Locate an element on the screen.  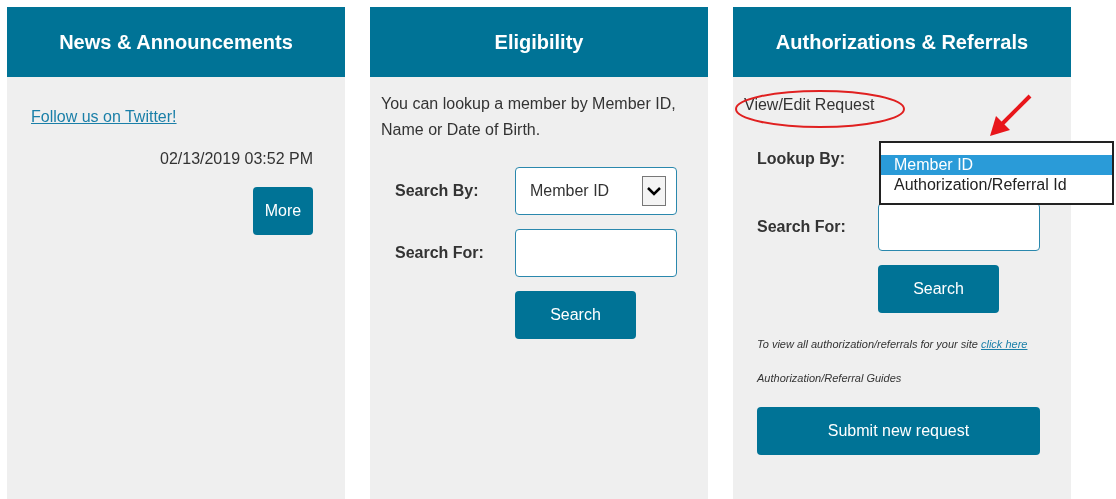
panel-title: Eligibility is located at coordinates (539, 42).